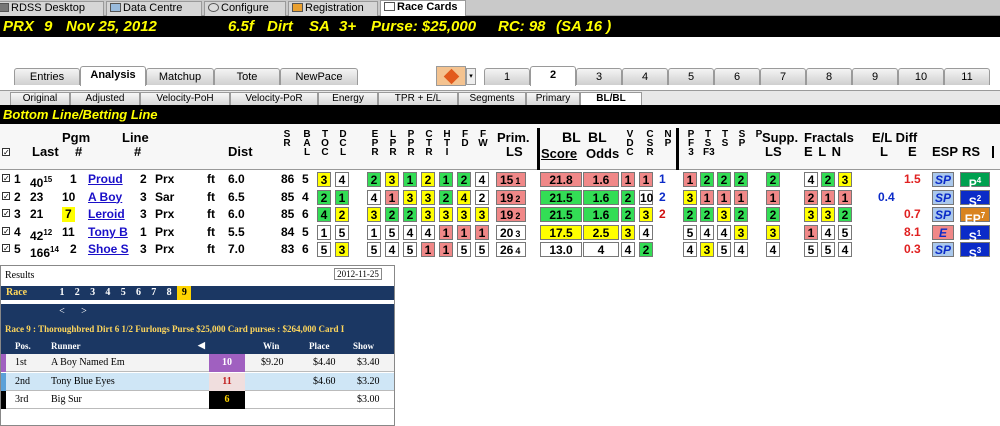 This screenshot has width=1000, height=426. Describe the element at coordinates (886, 196) in the screenshot. I see `el-diff-l: 0.4` at that location.